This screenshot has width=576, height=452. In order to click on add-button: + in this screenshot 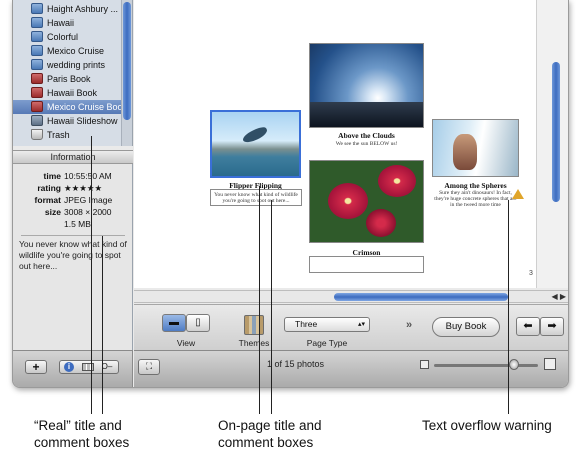, I will do `click(36, 367)`.